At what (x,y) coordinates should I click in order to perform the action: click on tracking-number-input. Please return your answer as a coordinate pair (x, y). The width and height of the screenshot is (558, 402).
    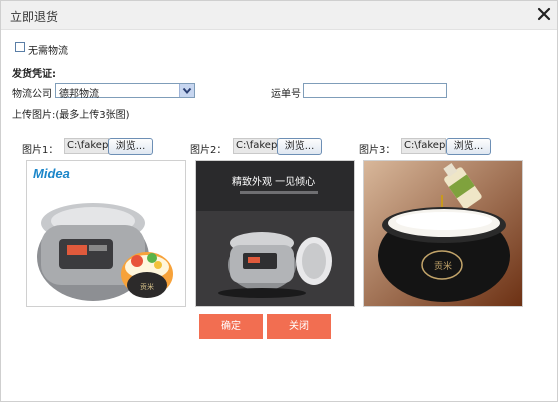
    Looking at the image, I should click on (375, 90).